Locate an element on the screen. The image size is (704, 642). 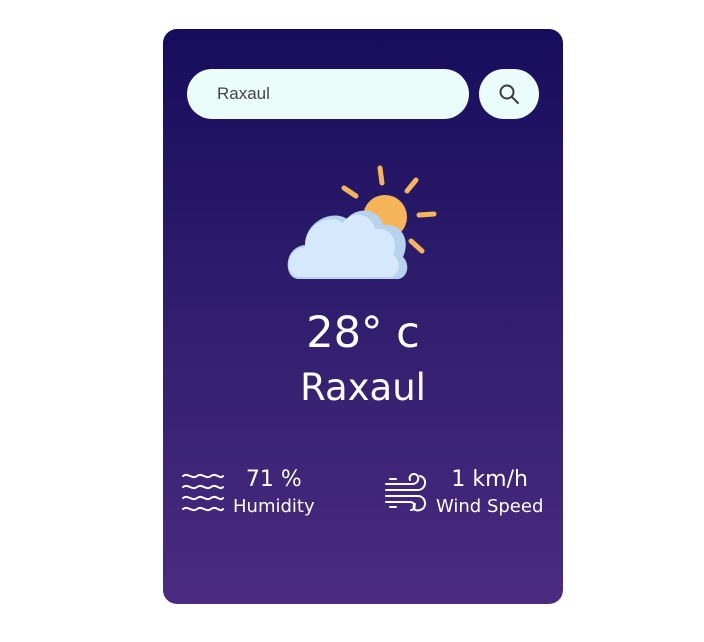
wind-stat: 1 km/h Wind Speed is located at coordinates (463, 492).